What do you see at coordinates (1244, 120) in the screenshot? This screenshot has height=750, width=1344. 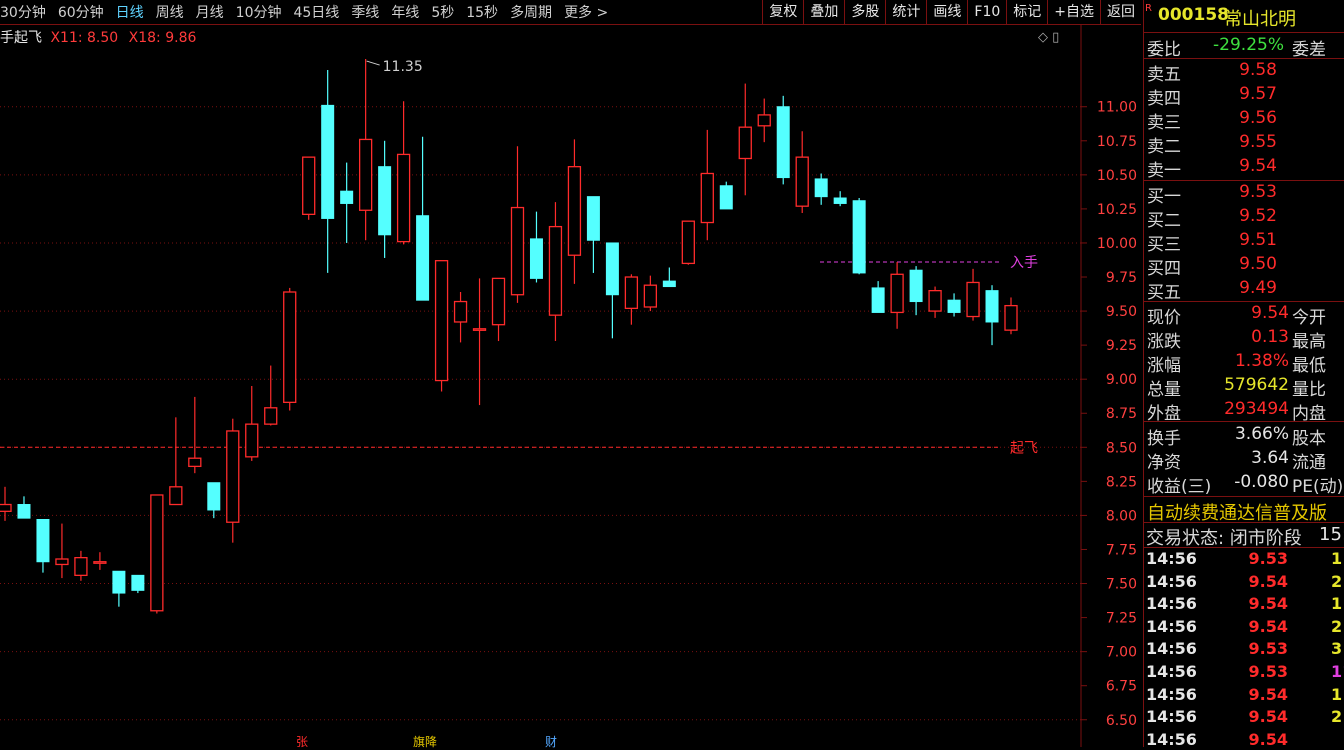 I see `asks-level: 卖三 9.56` at bounding box center [1244, 120].